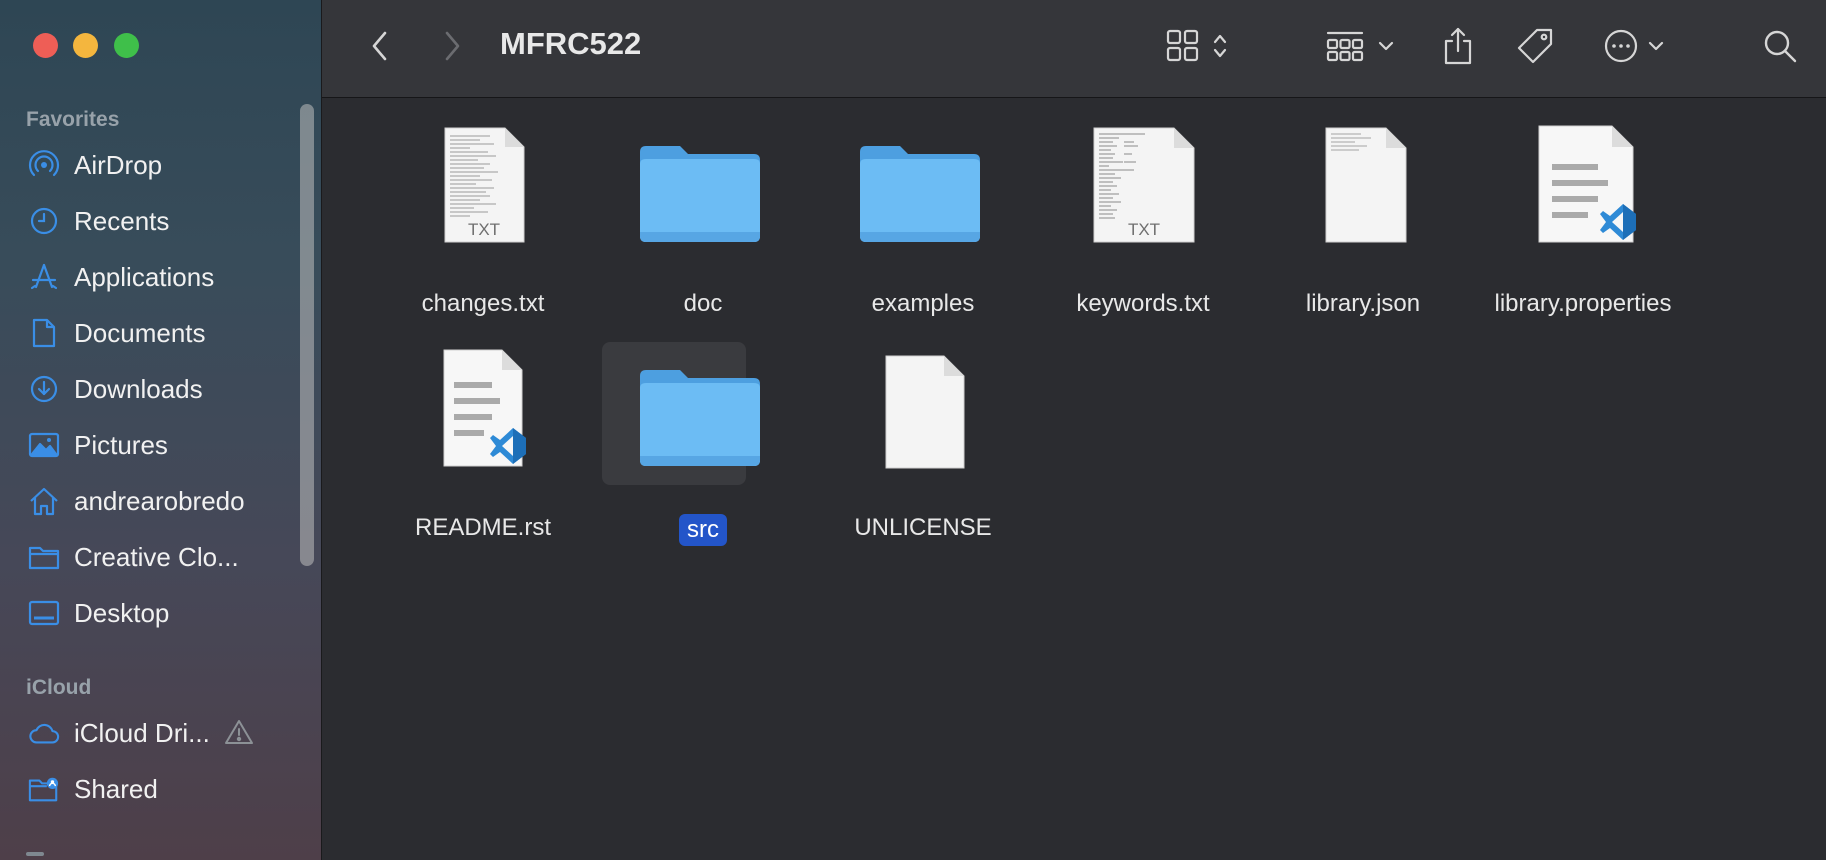  I want to click on grid-view-icon, so click(1182, 45).